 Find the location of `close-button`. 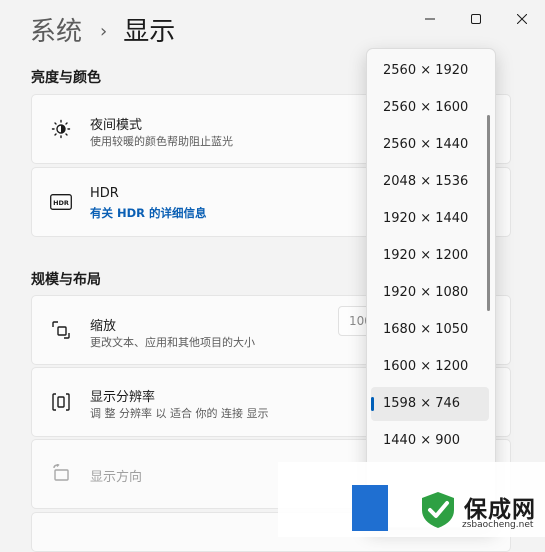

close-button is located at coordinates (522, 19).